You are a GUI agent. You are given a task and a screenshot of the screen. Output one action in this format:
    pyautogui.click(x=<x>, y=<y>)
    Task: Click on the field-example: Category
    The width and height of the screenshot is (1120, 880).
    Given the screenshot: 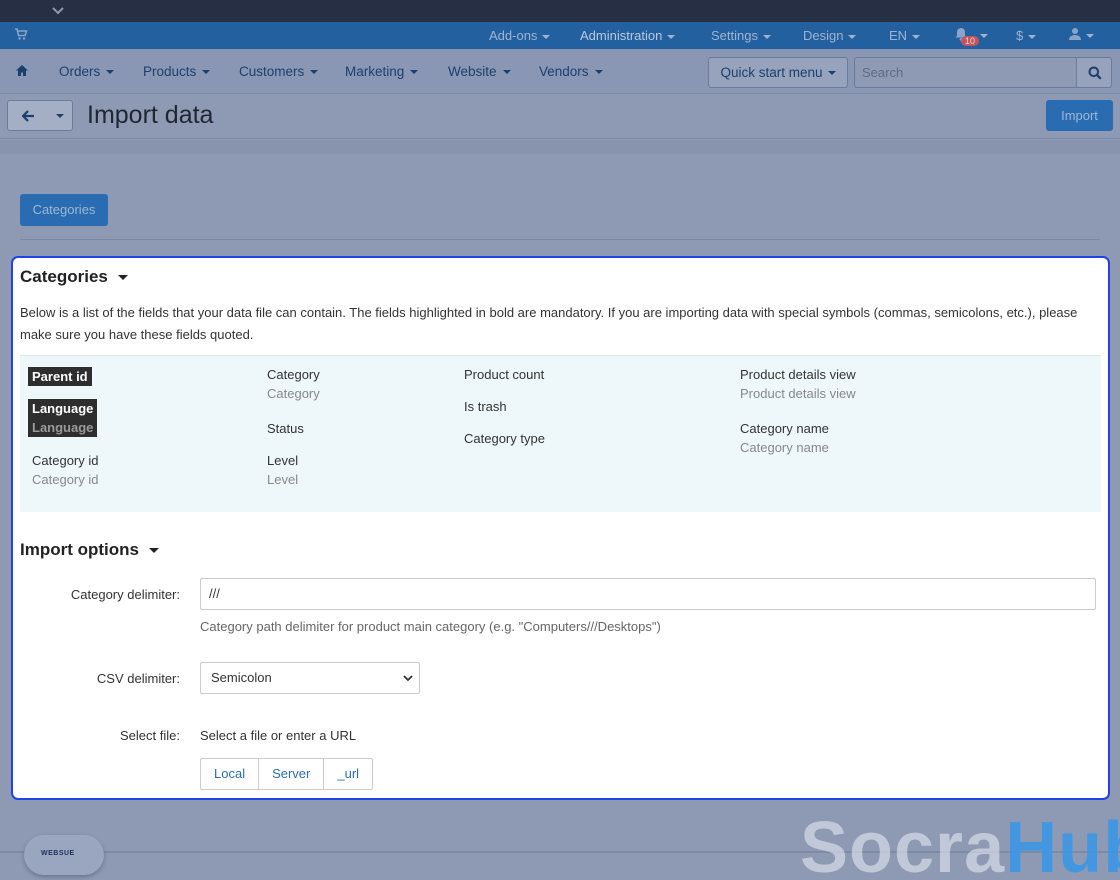 What is the action you would take?
    pyautogui.click(x=293, y=393)
    